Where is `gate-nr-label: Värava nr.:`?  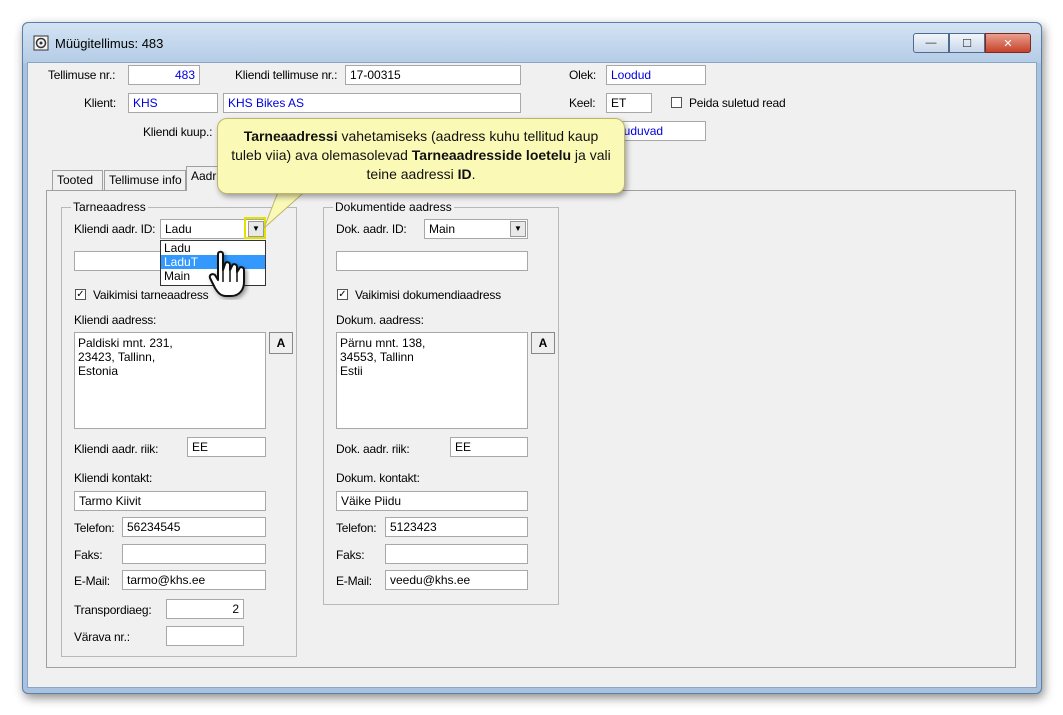
gate-nr-label: Värava nr.: is located at coordinates (102, 637).